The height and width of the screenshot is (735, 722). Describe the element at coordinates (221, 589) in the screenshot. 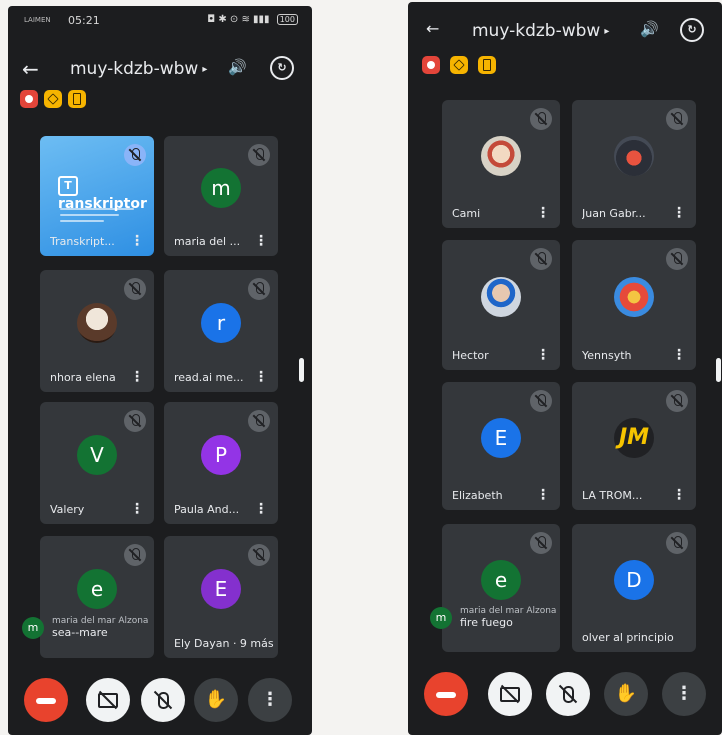

I see `participant-avatar: E` at that location.